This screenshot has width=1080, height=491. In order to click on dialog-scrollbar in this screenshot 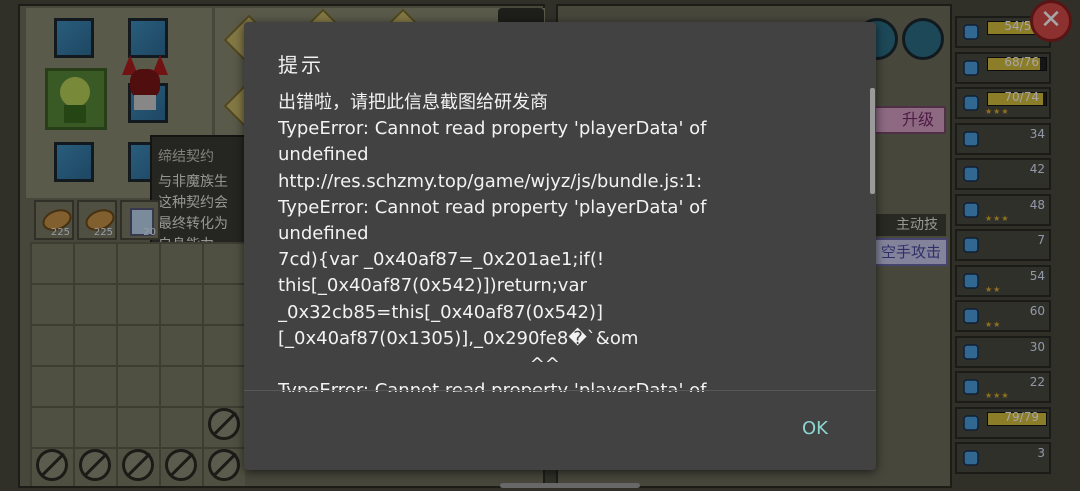, I will do `click(872, 141)`.